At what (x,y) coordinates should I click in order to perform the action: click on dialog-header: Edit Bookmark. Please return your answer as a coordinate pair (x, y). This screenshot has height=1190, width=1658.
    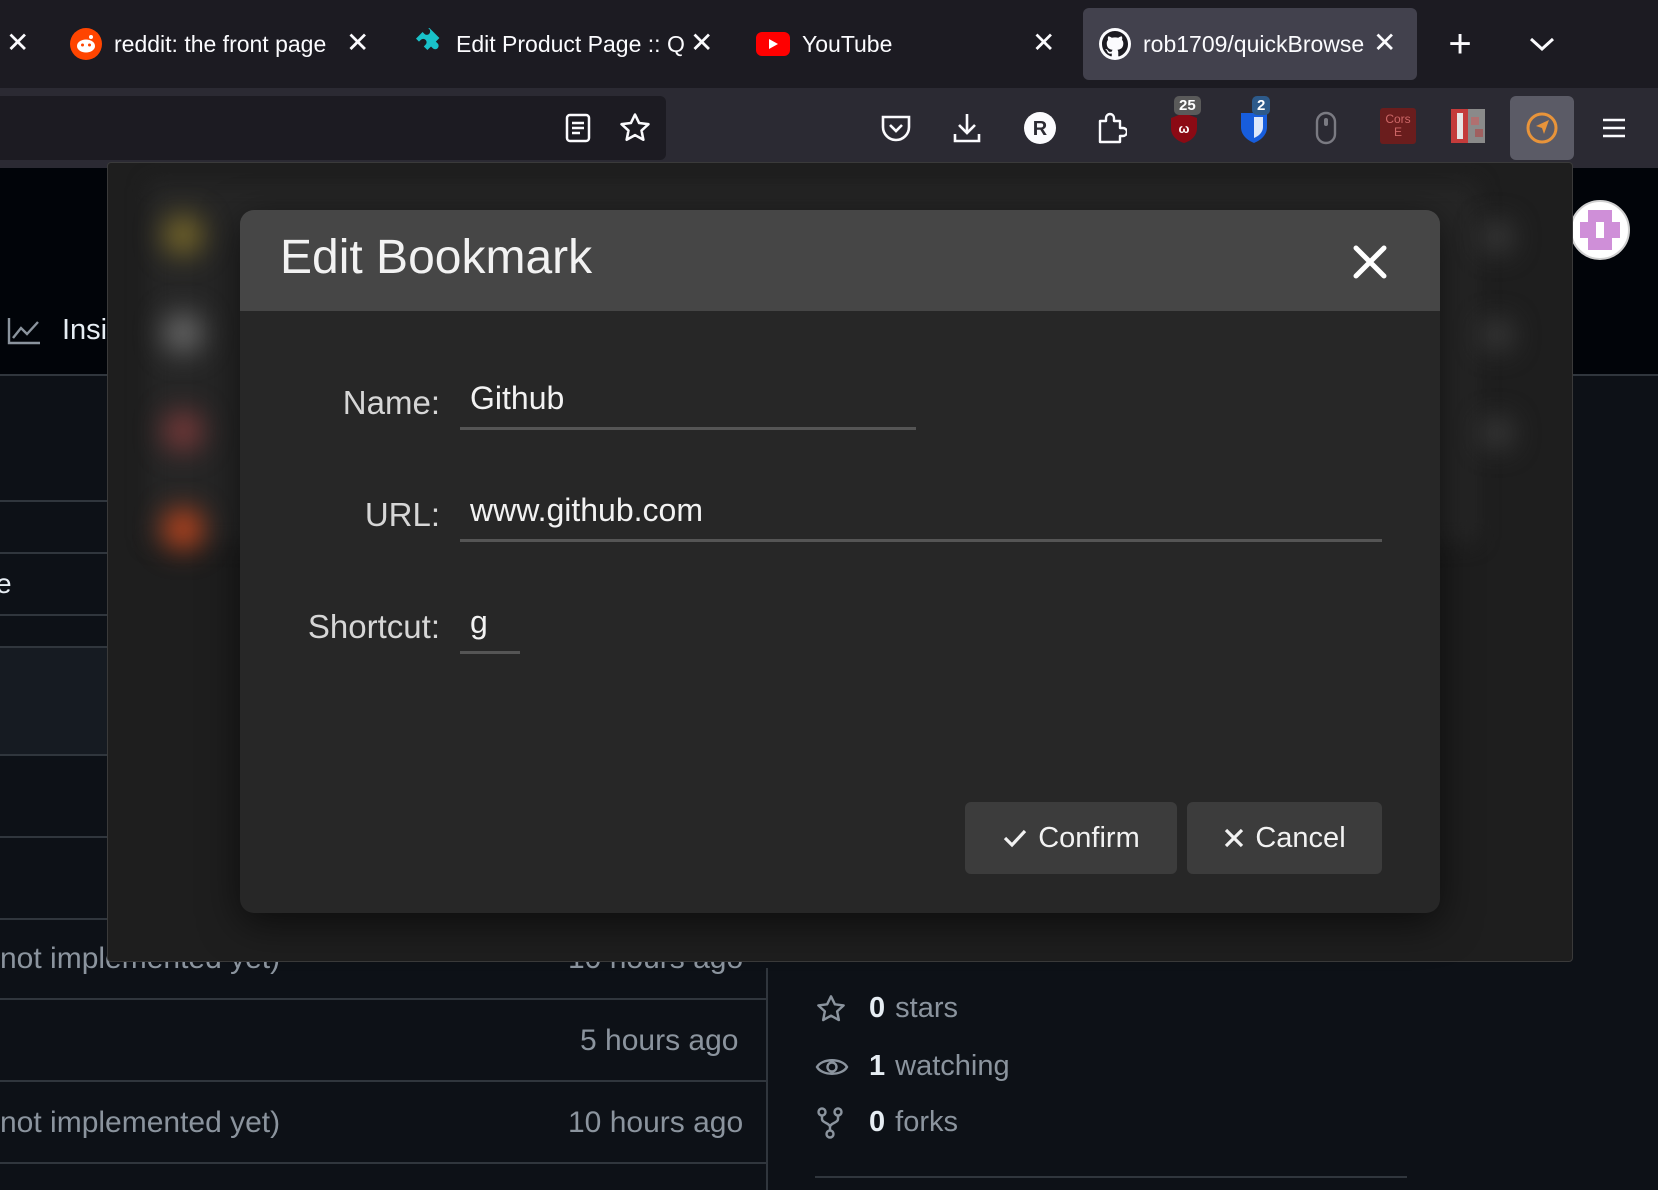
    Looking at the image, I should click on (840, 260).